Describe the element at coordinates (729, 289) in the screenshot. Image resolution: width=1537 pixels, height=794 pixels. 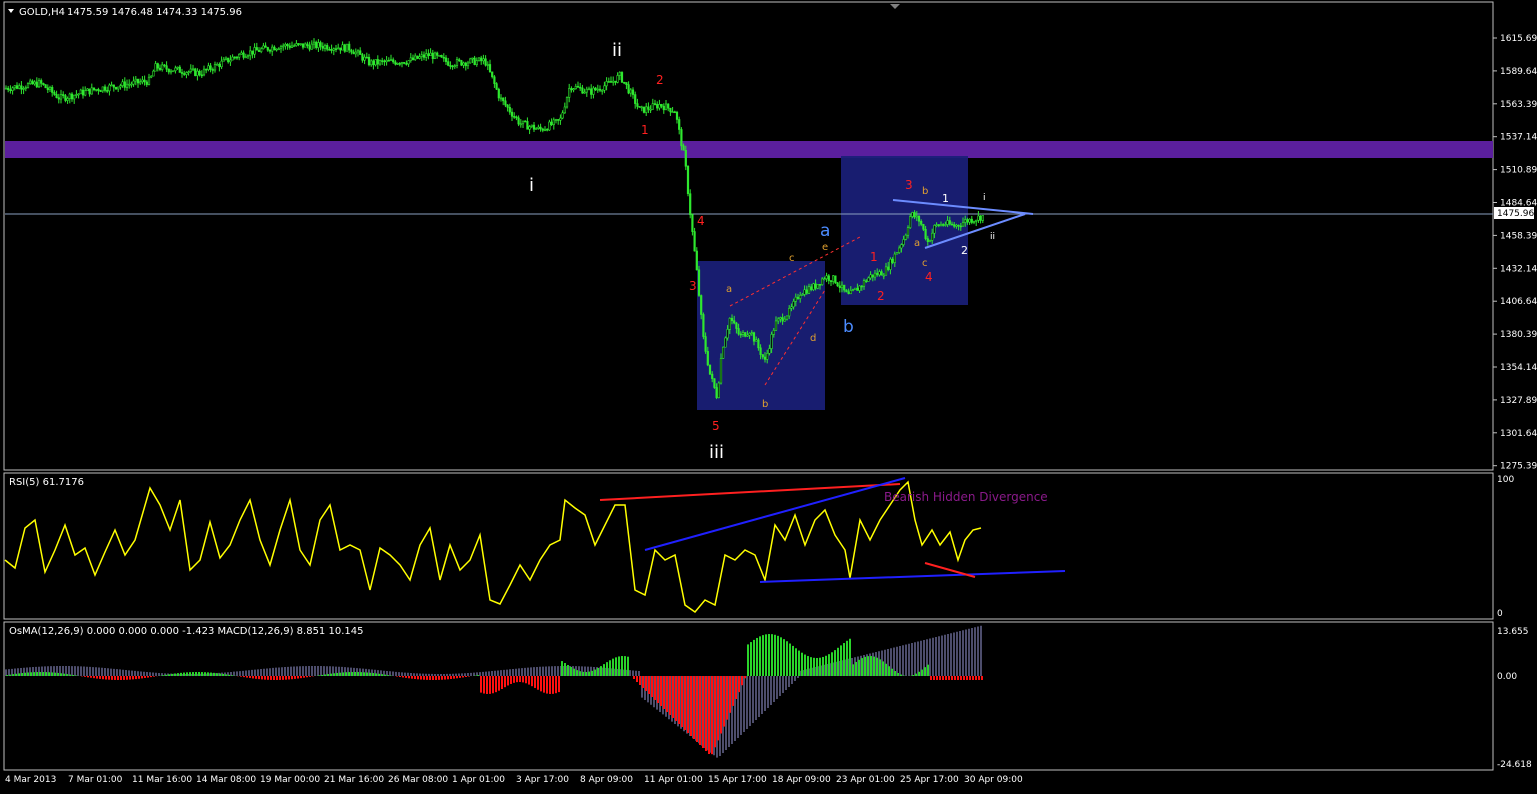
I see `wave-label-a-orange: a` at that location.